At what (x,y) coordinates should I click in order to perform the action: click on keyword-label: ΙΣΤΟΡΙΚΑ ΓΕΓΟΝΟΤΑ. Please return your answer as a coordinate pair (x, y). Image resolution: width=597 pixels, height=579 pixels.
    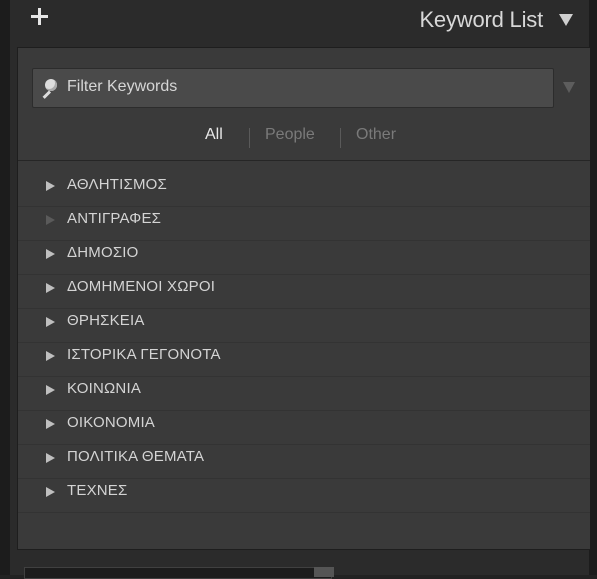
    Looking at the image, I should click on (144, 354).